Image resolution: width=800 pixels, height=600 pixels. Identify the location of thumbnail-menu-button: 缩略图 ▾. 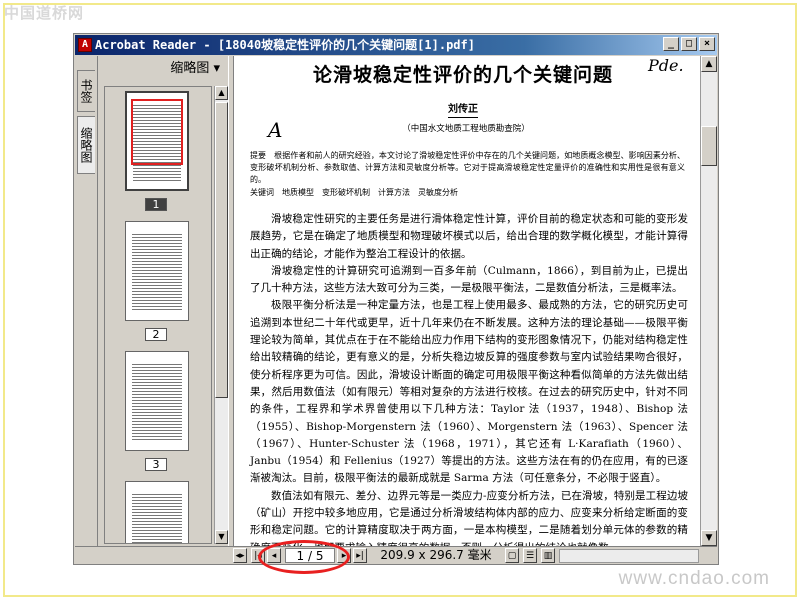
(163, 69).